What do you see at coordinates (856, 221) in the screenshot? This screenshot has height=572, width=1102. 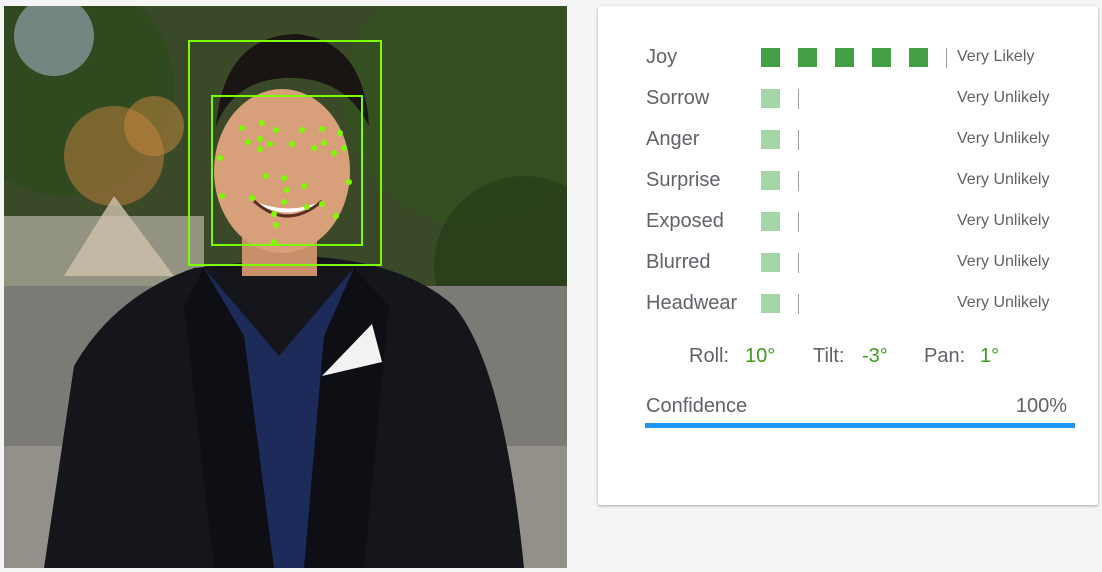 I see `attribute-row-exposed: Exposed Very Unlikely` at bounding box center [856, 221].